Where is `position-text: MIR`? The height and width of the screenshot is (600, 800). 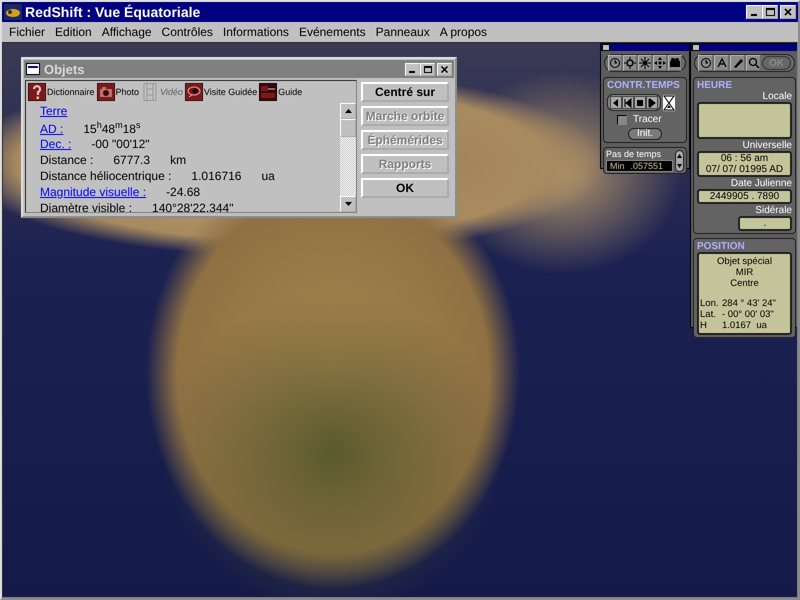
position-text: MIR is located at coordinates (744, 272).